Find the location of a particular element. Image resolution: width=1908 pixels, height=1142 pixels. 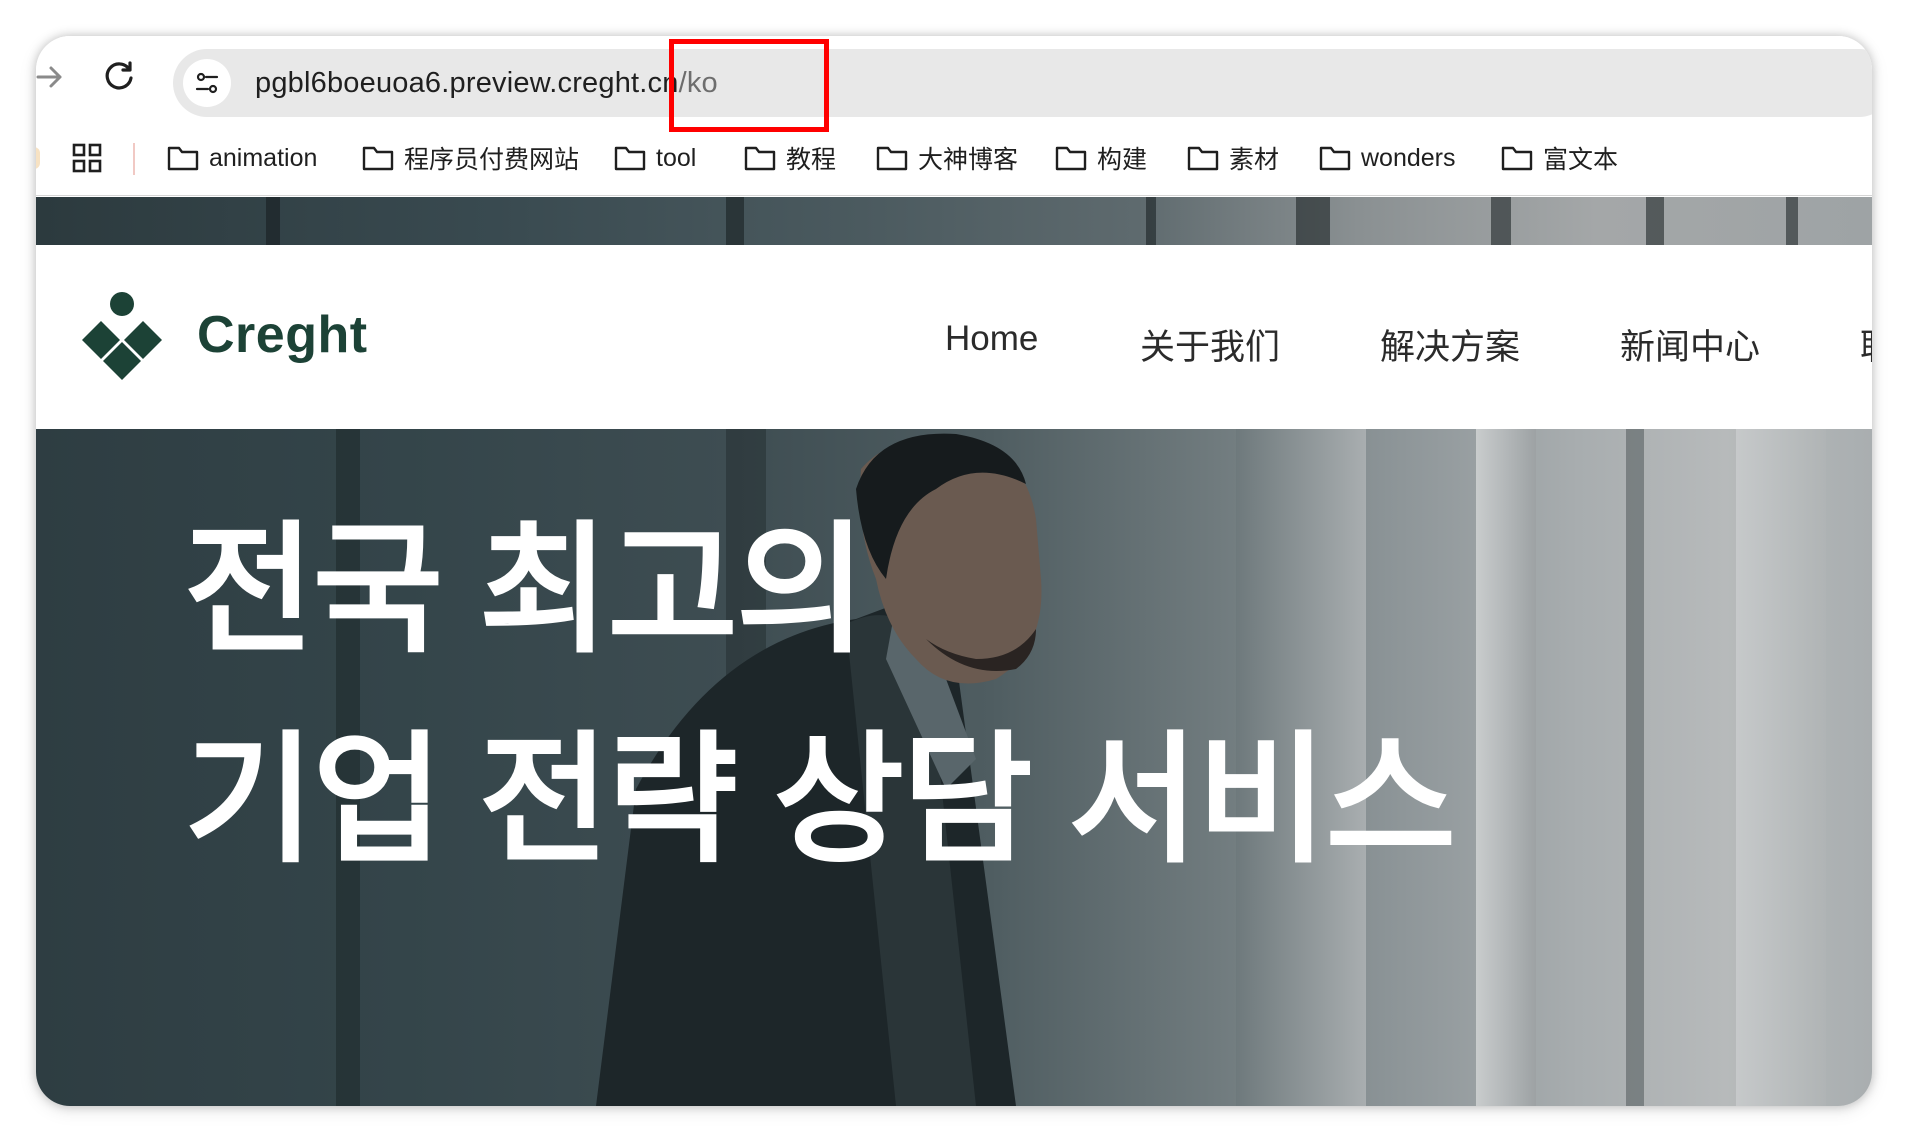

bookmark-folder: 程序员付费网站 is located at coordinates (470, 158).